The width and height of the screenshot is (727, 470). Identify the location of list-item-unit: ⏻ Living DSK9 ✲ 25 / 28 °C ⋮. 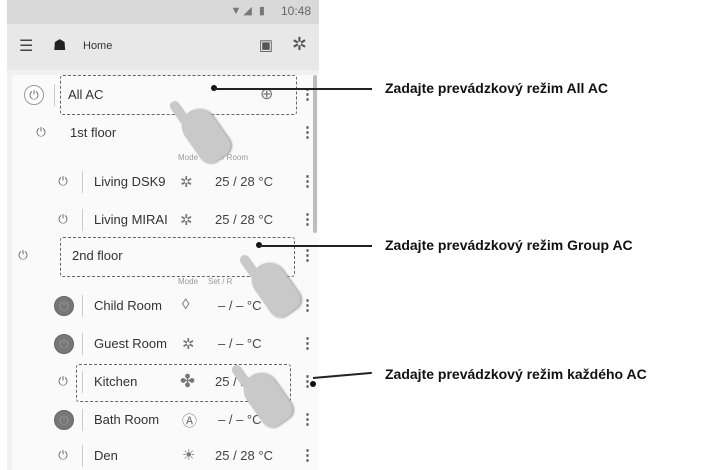
(163, 182).